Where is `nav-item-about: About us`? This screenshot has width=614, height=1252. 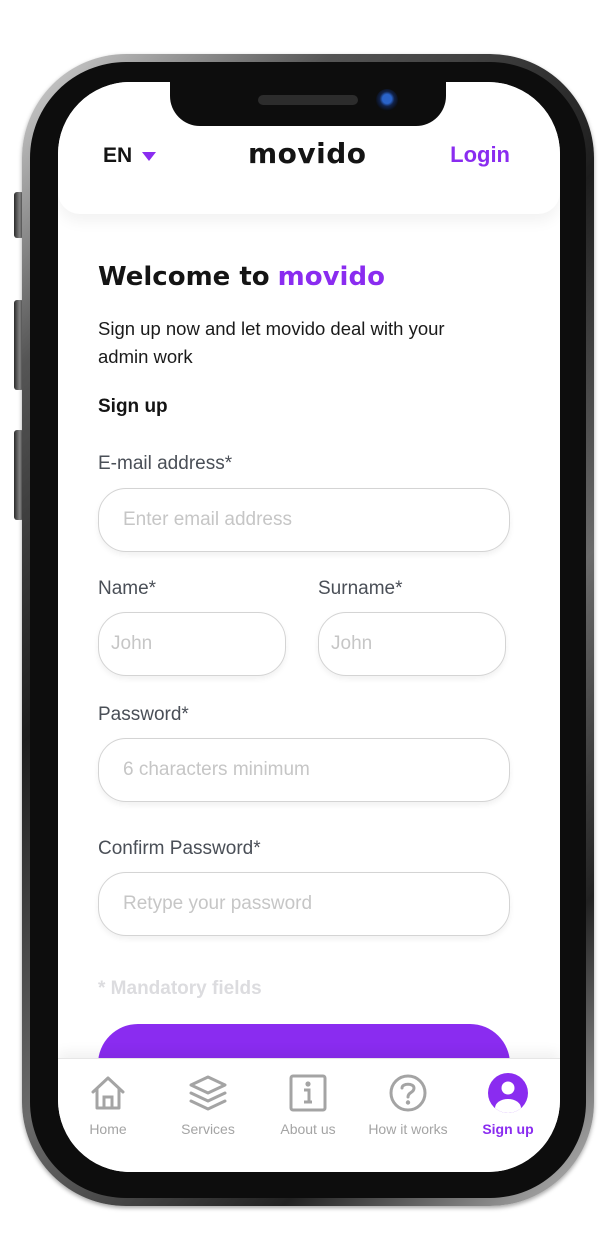
nav-item-about: About us is located at coordinates (308, 1105).